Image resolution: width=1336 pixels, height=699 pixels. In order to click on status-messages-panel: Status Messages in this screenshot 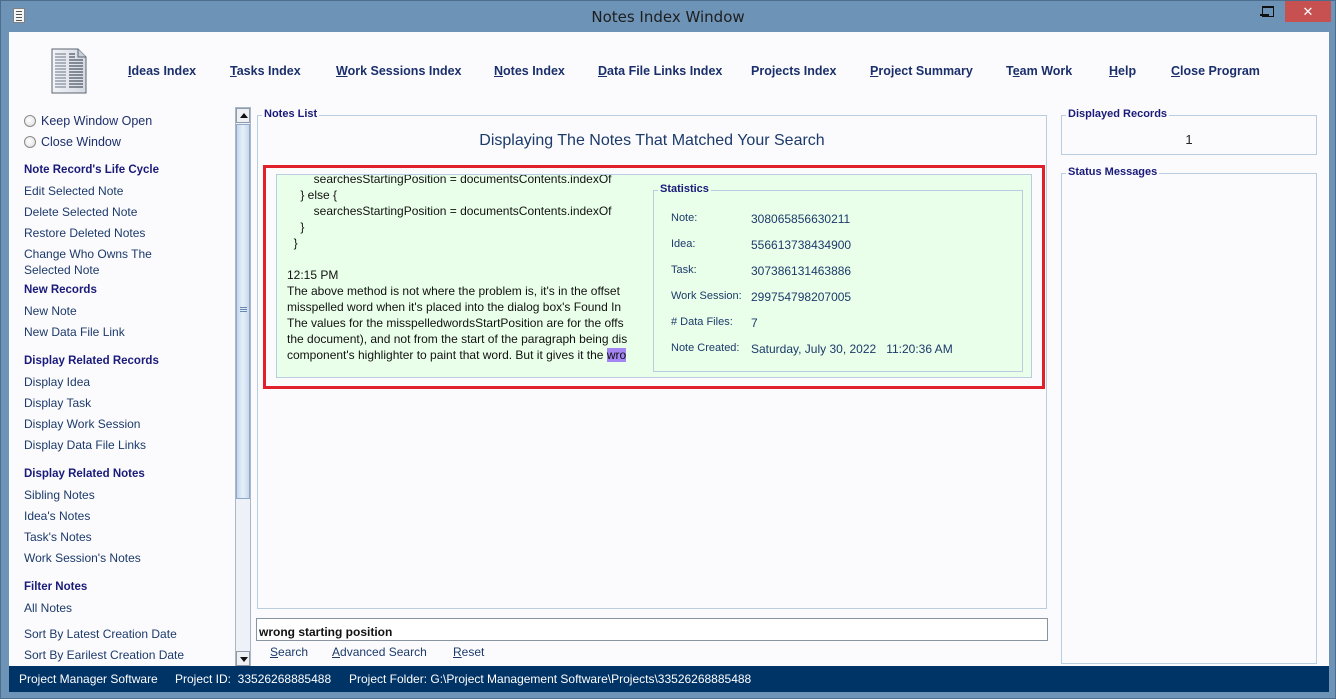, I will do `click(1189, 415)`.